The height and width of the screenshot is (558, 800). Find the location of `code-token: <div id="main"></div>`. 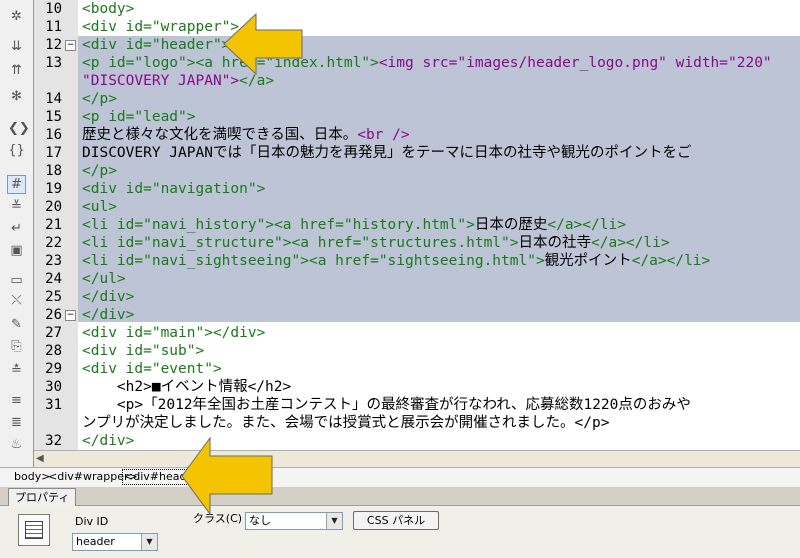

code-token: <div id="main"></div> is located at coordinates (174, 333).